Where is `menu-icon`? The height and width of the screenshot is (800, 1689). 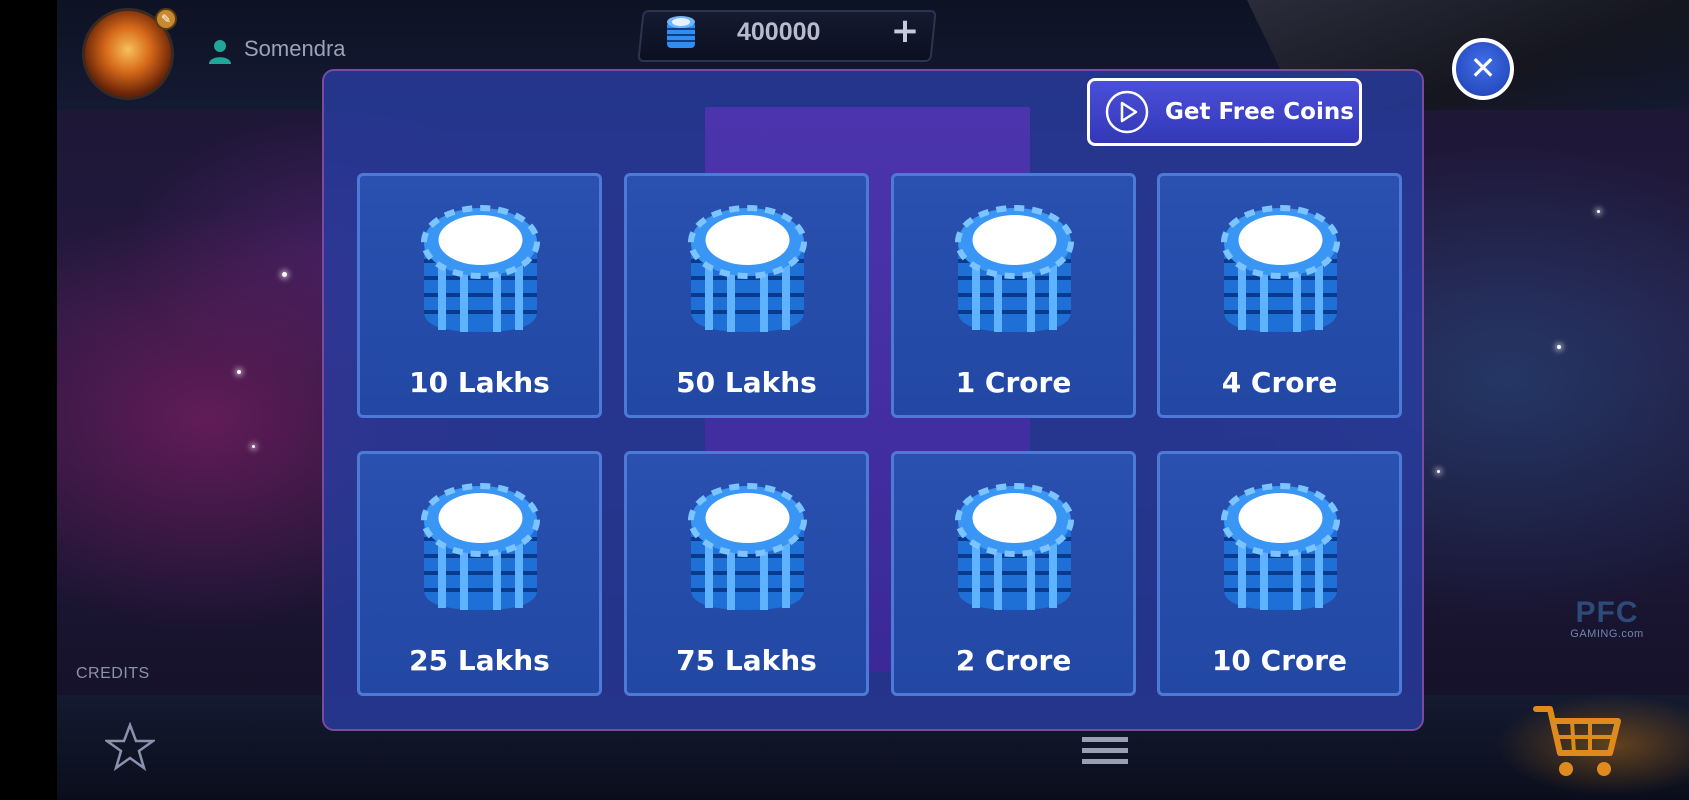
menu-icon is located at coordinates (1105, 751).